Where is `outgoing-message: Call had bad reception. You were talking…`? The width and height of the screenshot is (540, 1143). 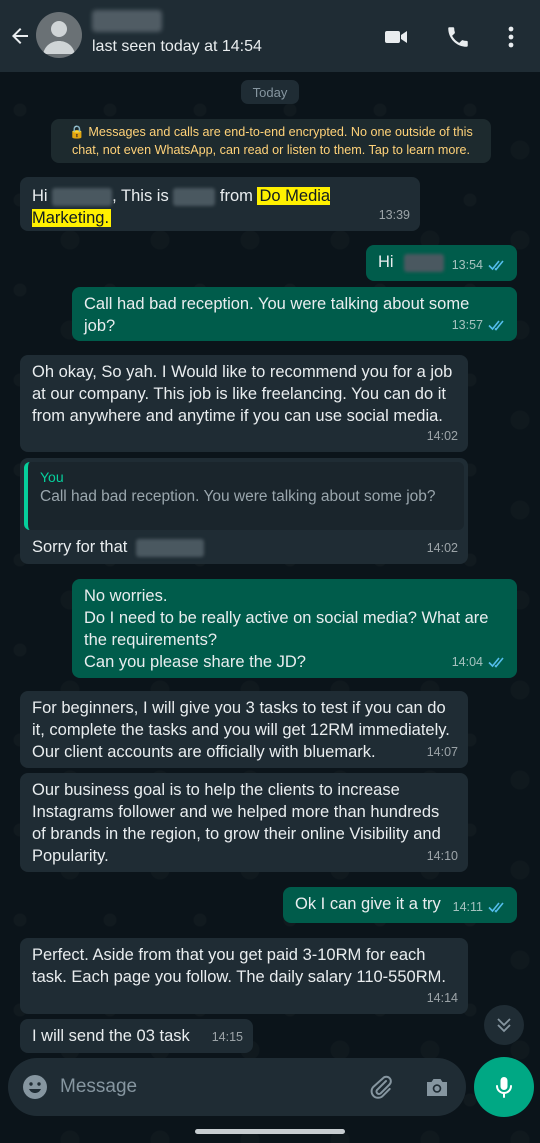
outgoing-message: Call had bad reception. You were talking… is located at coordinates (294, 314).